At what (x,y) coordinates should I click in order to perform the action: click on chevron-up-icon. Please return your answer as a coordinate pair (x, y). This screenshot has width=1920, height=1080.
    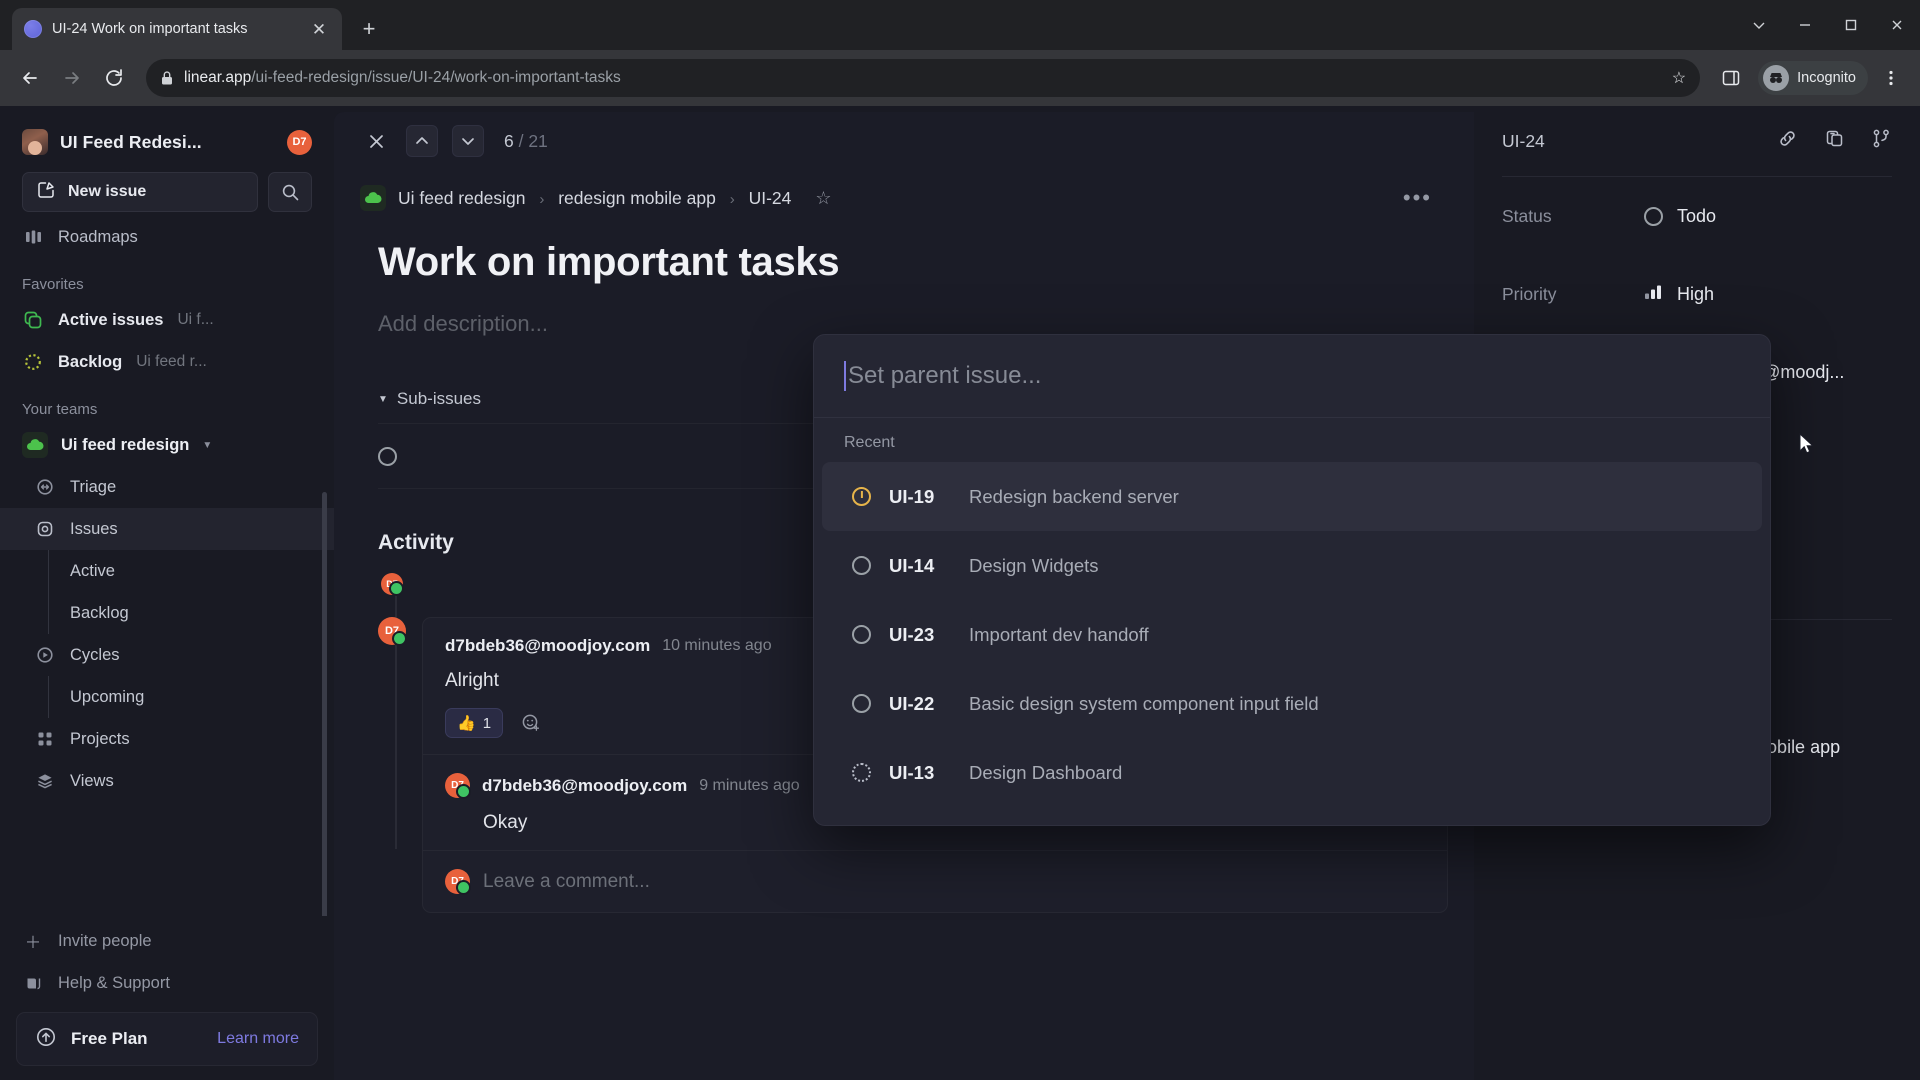
    Looking at the image, I should click on (422, 141).